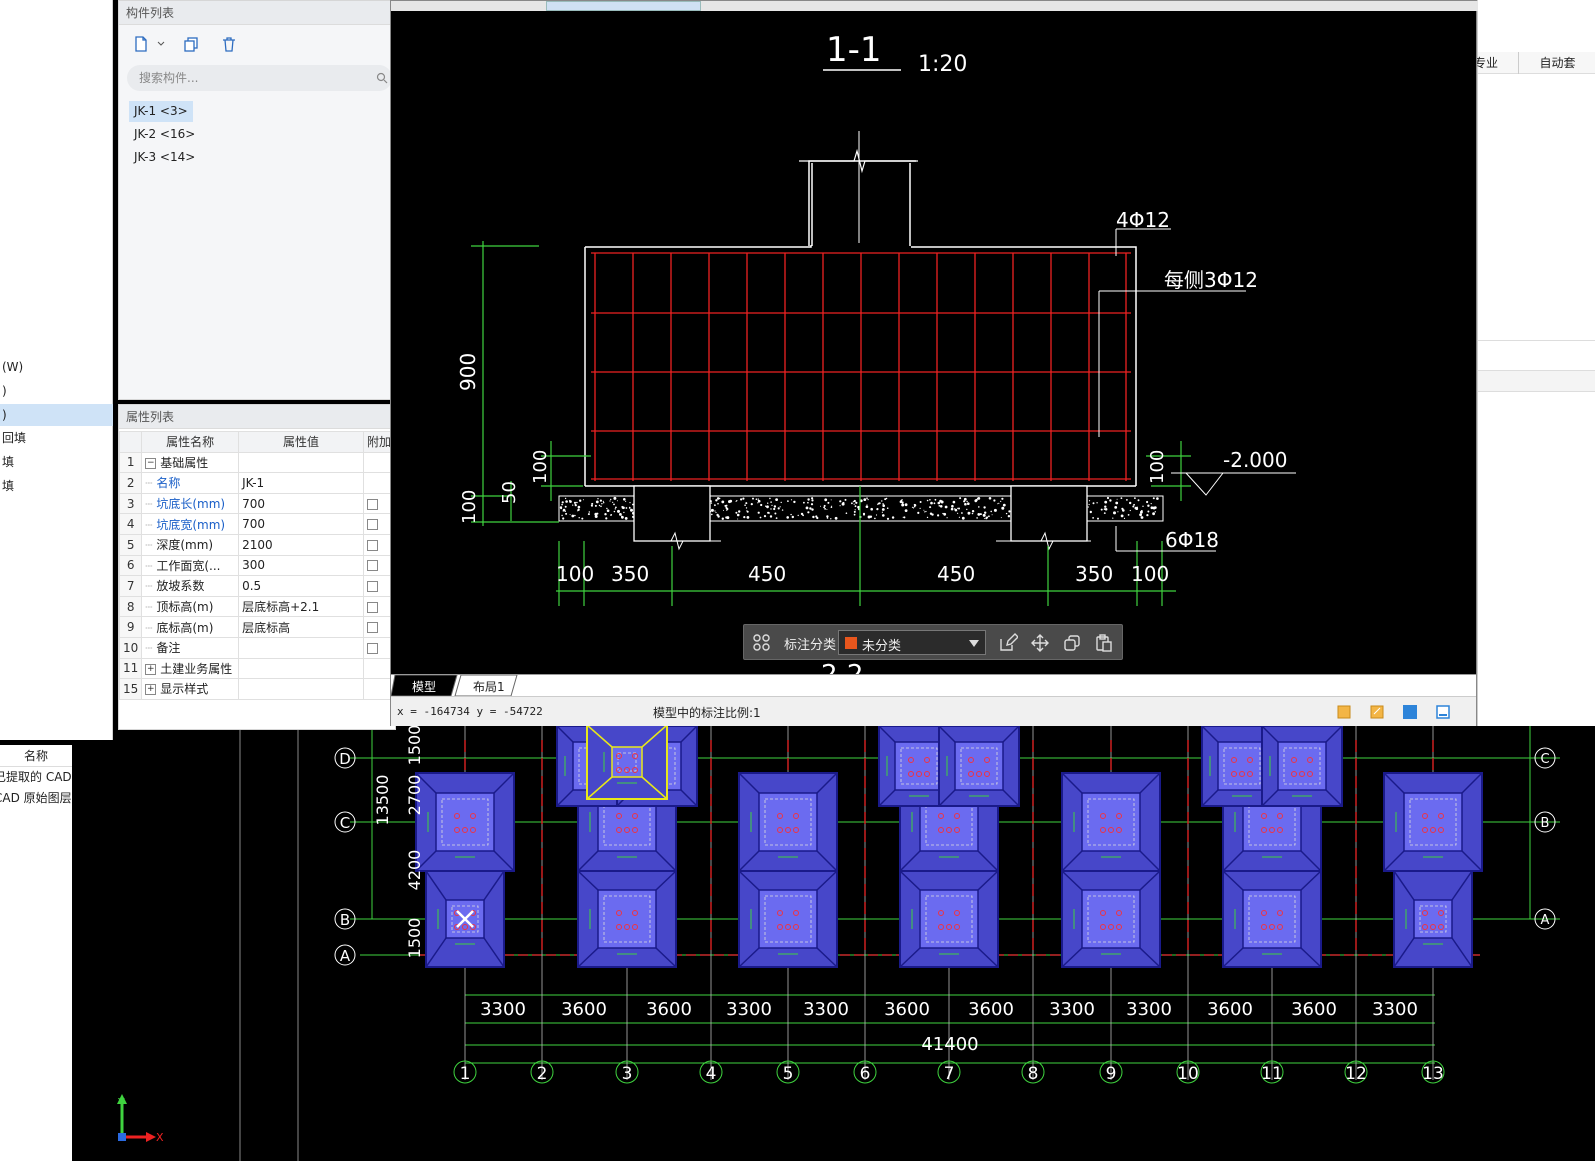  Describe the element at coordinates (1556, 63) in the screenshot. I see `tab-auto-apply: 自动套` at that location.